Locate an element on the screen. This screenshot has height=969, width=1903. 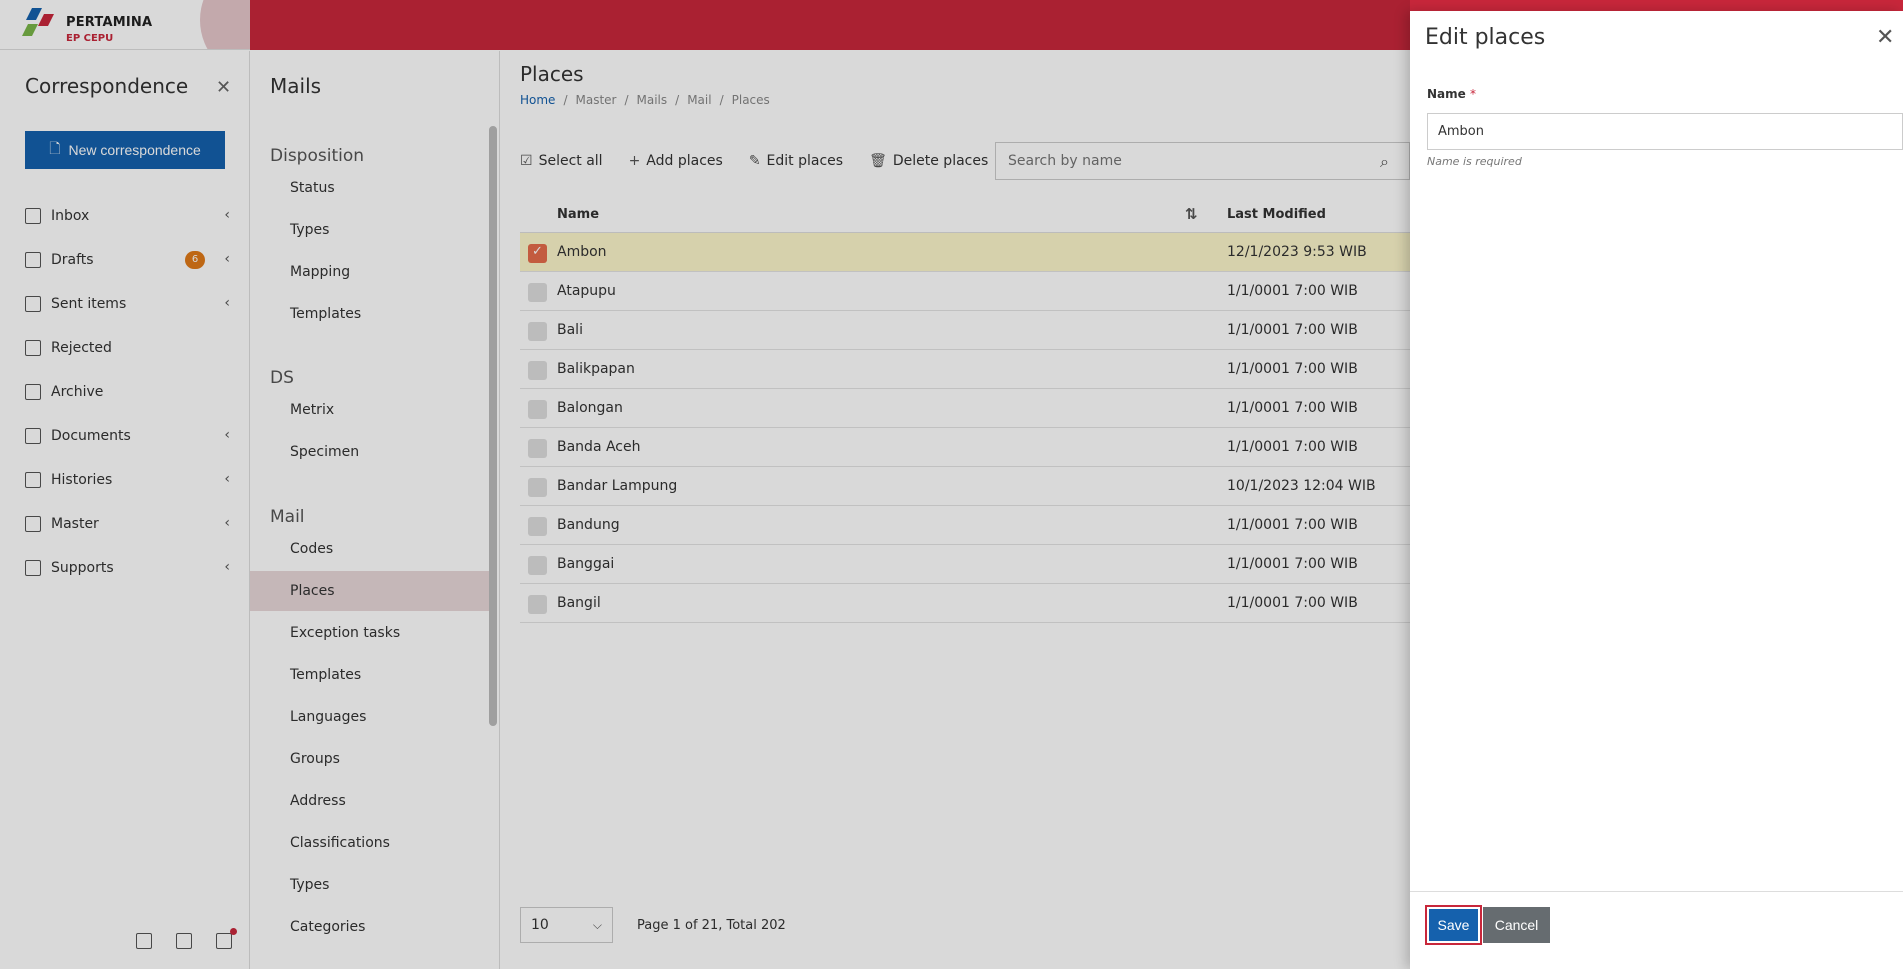
brand-logo: PERTAMINA EP CEPU is located at coordinates (125, 25).